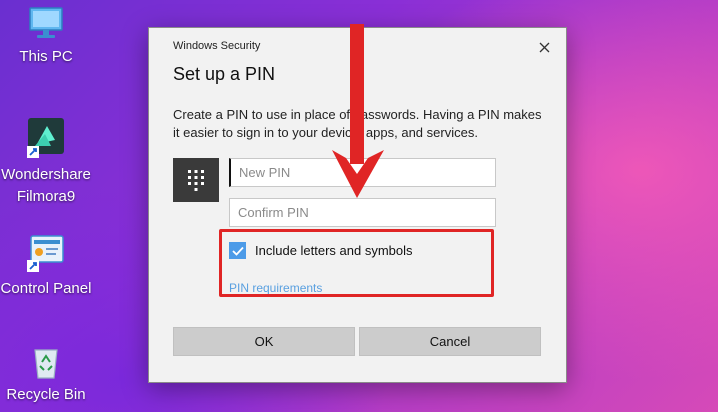  I want to click on red-arrow-annotation, so click(358, 111).